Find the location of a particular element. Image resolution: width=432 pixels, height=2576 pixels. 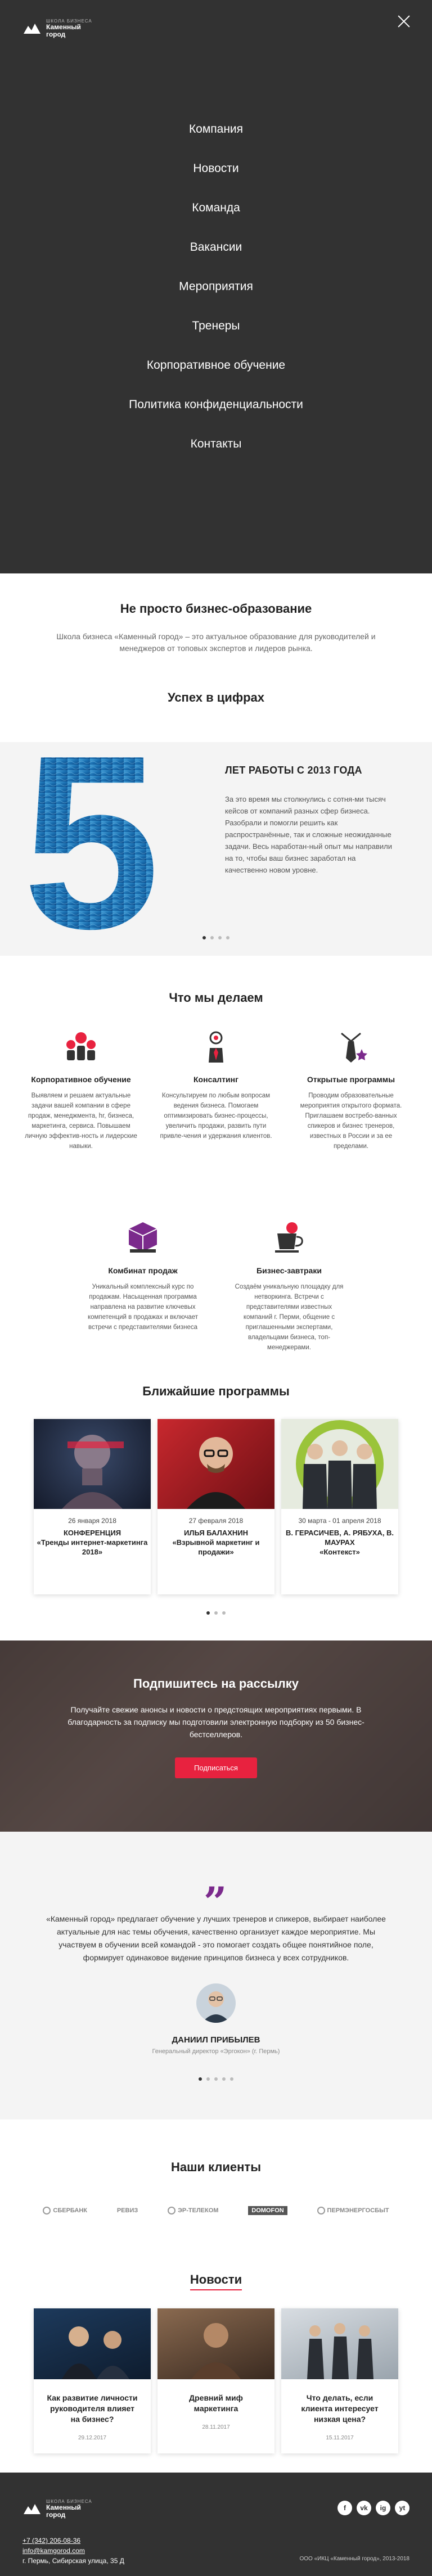

news-card-date: 28.11.2017 is located at coordinates (216, 2427).